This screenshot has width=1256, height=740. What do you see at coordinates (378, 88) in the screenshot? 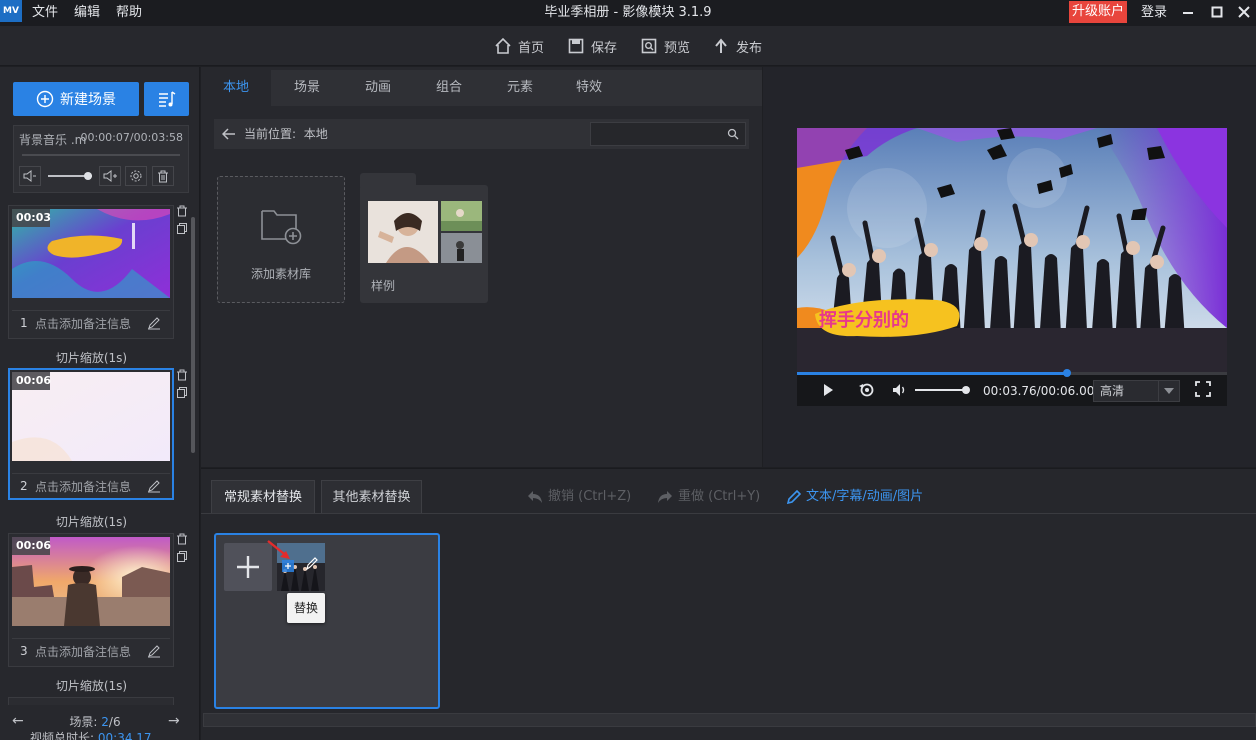
I see `tab-animation: 动画` at bounding box center [378, 88].